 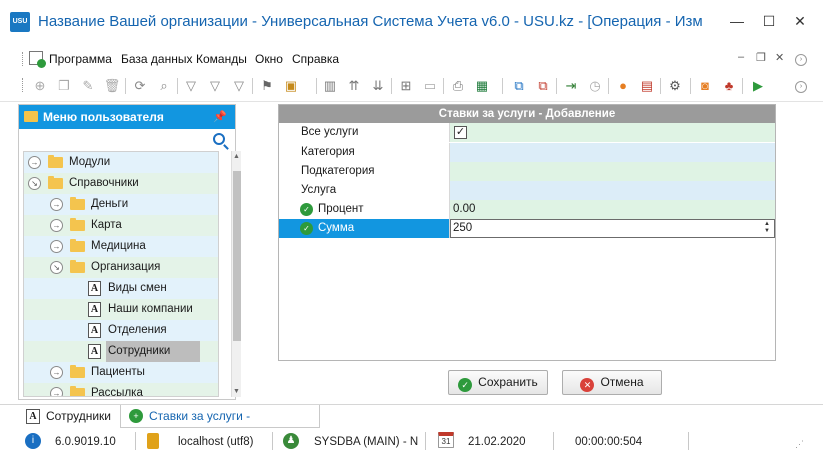 I want to click on tree-item: ↘ Справочники, so click(x=121, y=183).